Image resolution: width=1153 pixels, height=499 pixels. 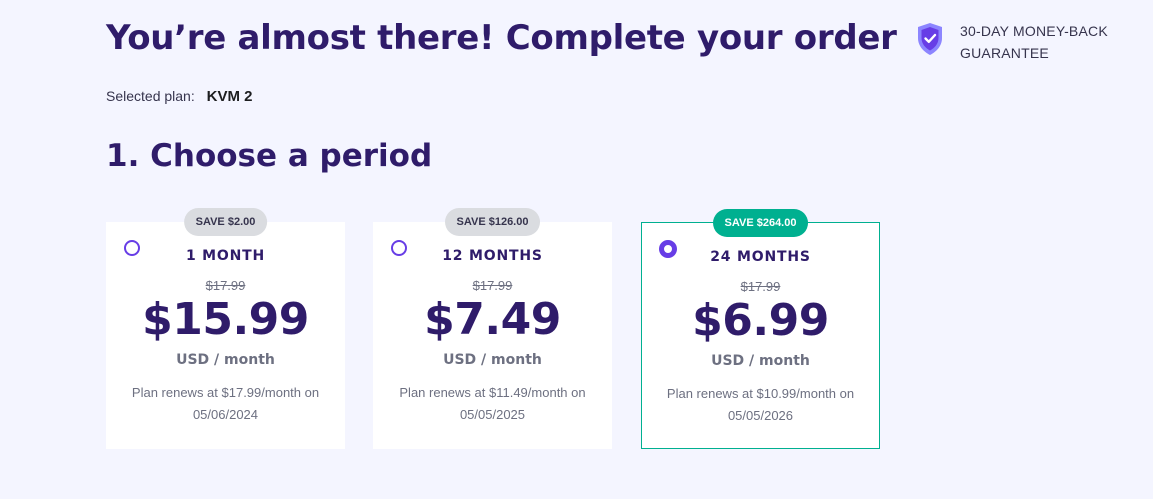 What do you see at coordinates (150, 96) in the screenshot?
I see `selected-plan-label: Selected plan:` at bounding box center [150, 96].